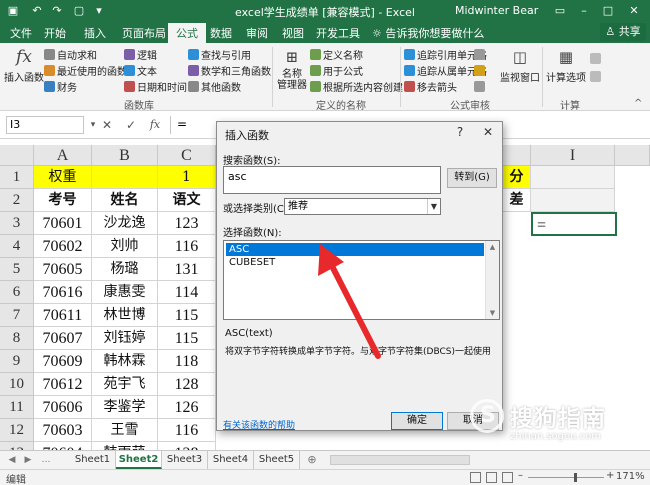 This screenshot has width=650, height=485. Describe the element at coordinates (187, 223) in the screenshot. I see `cell: 123` at that location.